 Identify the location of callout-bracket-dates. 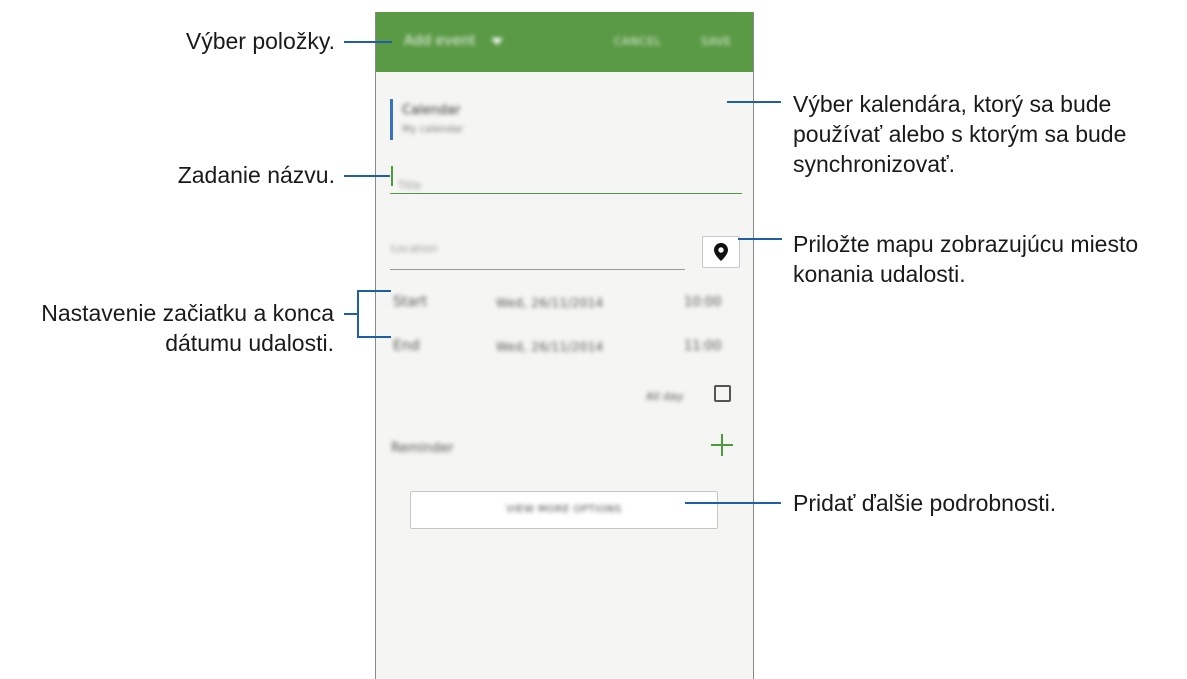
(358, 314).